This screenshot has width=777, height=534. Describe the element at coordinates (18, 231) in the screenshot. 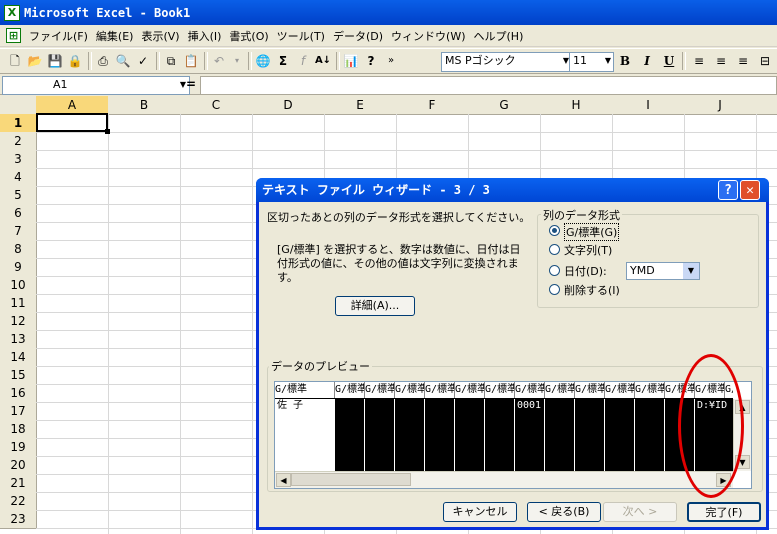

I see `row-header-7: 7` at that location.